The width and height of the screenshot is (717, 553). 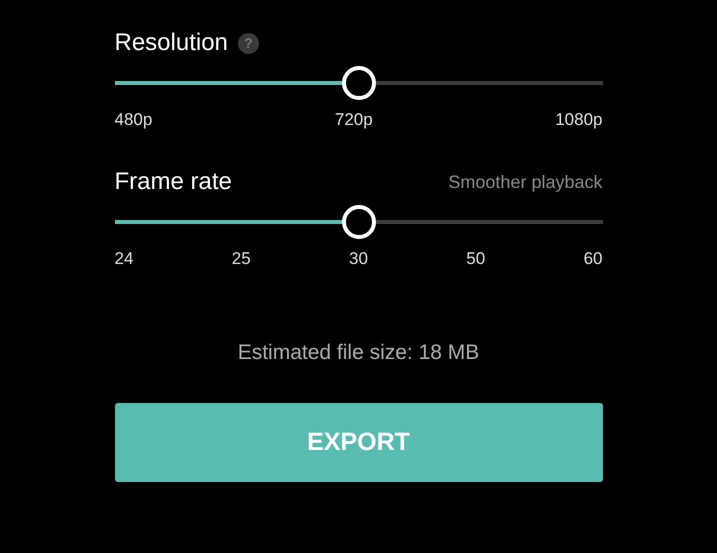 What do you see at coordinates (476, 259) in the screenshot?
I see `tick-label: 50` at bounding box center [476, 259].